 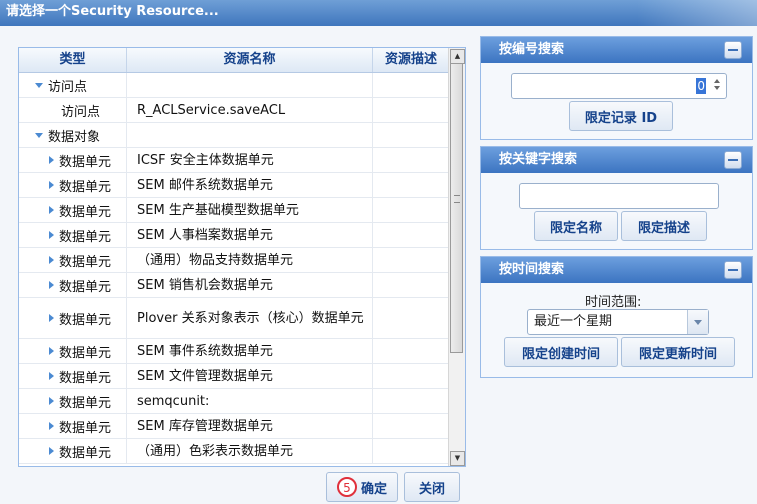 I want to click on table-row: 数据单元 SEM 邮件系统数据单元, so click(x=234, y=185).